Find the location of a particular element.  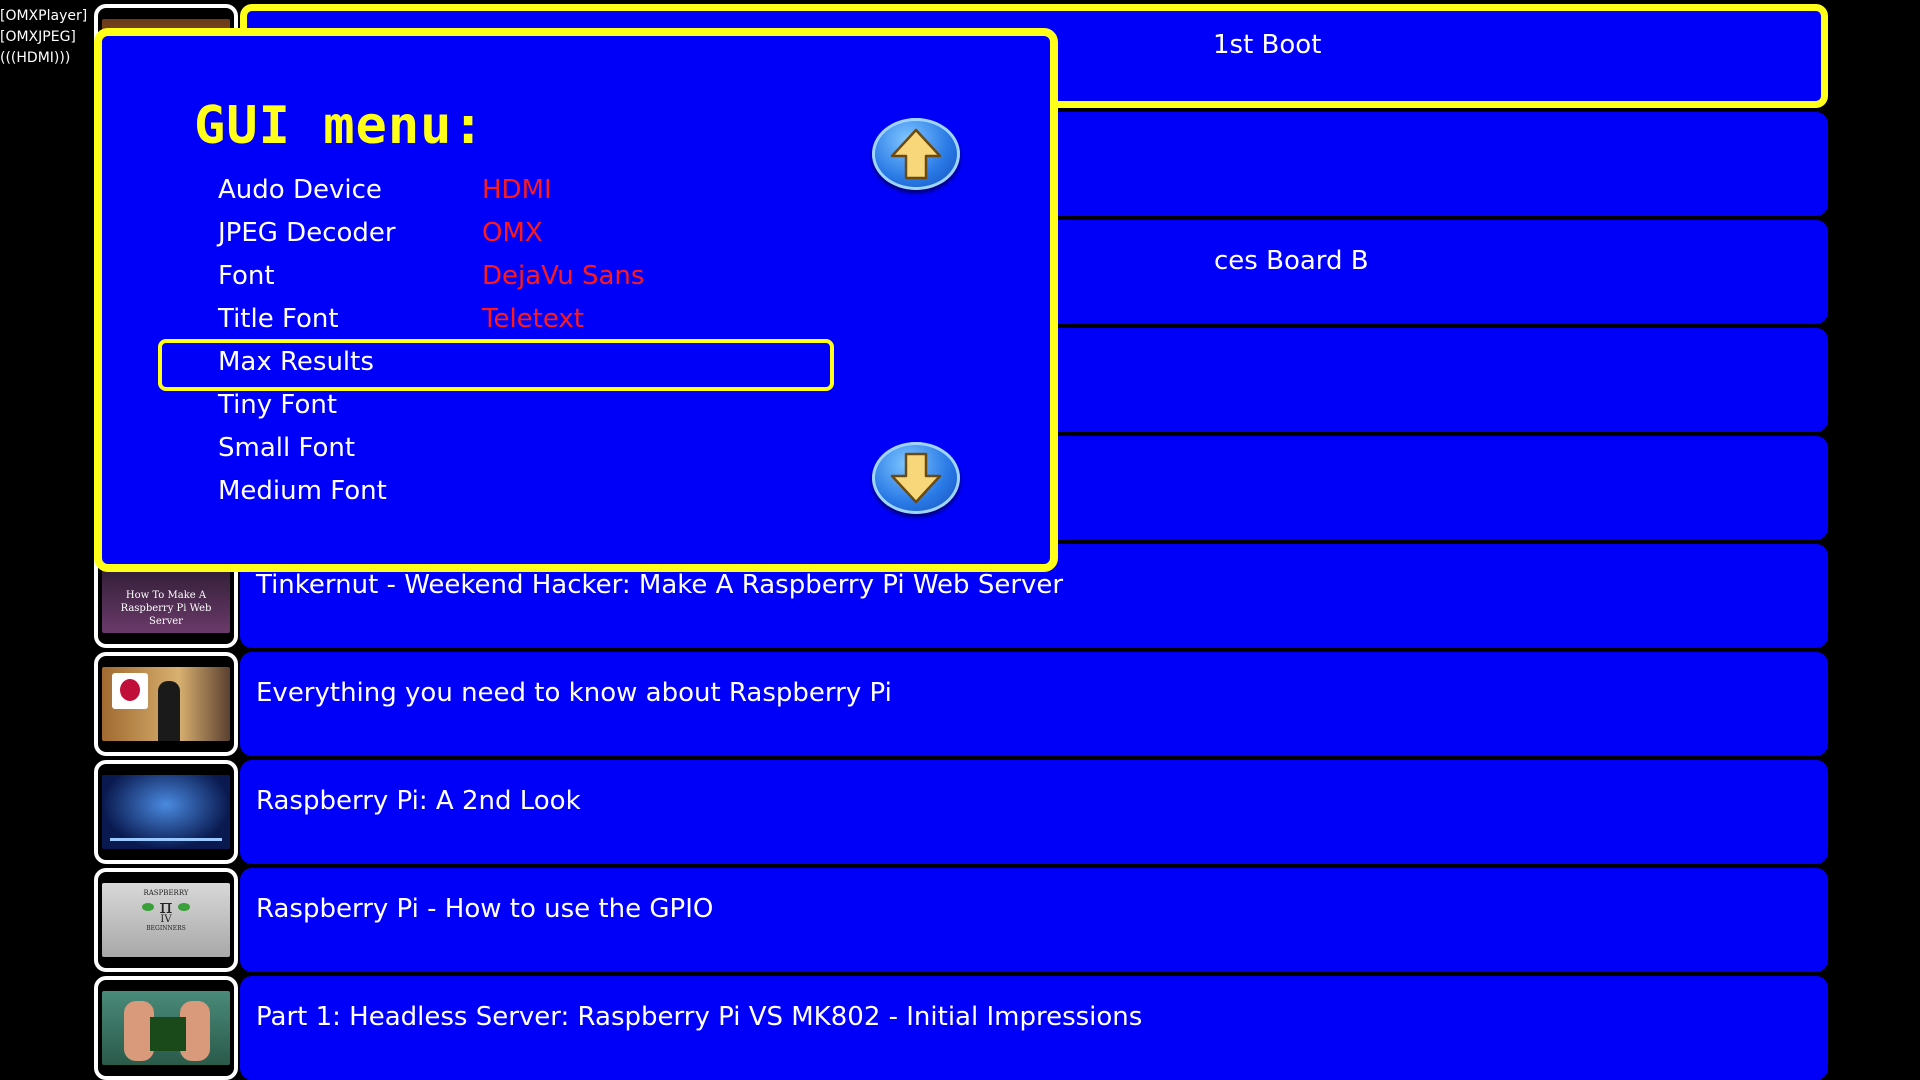

result-title-bar: Raspberry Pi: A 2nd Look is located at coordinates (1034, 812).